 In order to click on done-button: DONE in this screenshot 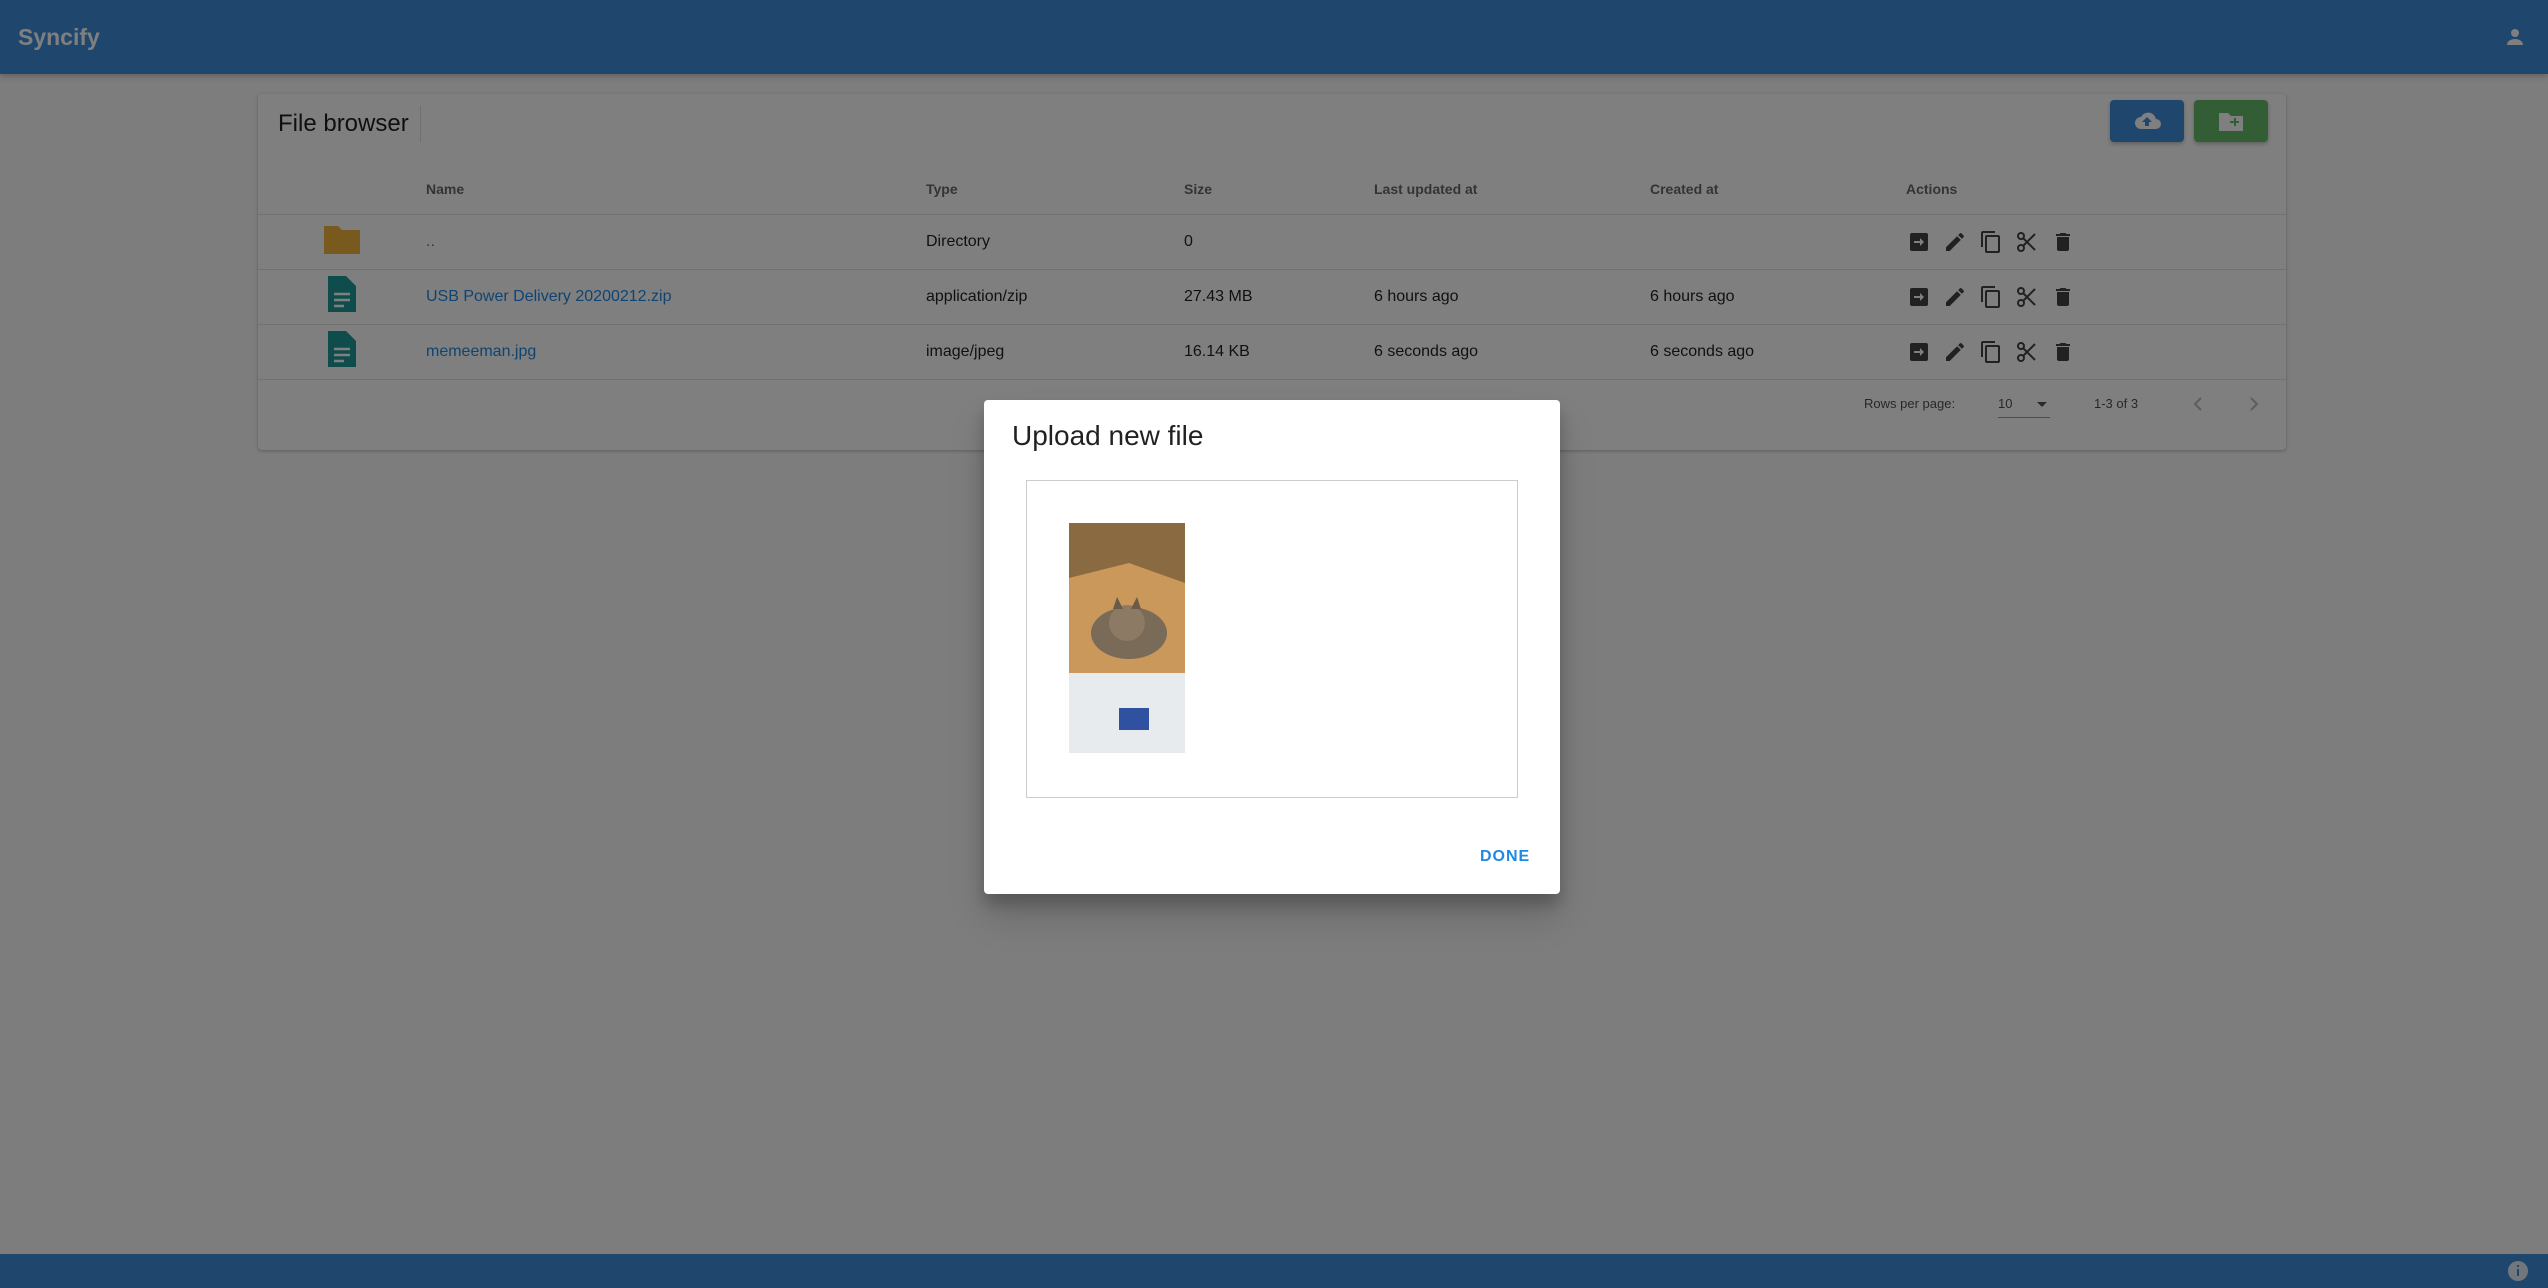, I will do `click(1505, 857)`.